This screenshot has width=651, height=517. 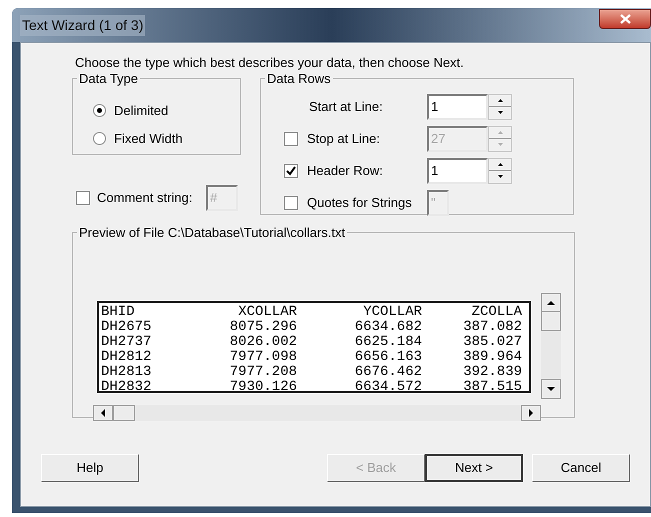 I want to click on window-title: Text Wizard (1 of 3), so click(x=83, y=25).